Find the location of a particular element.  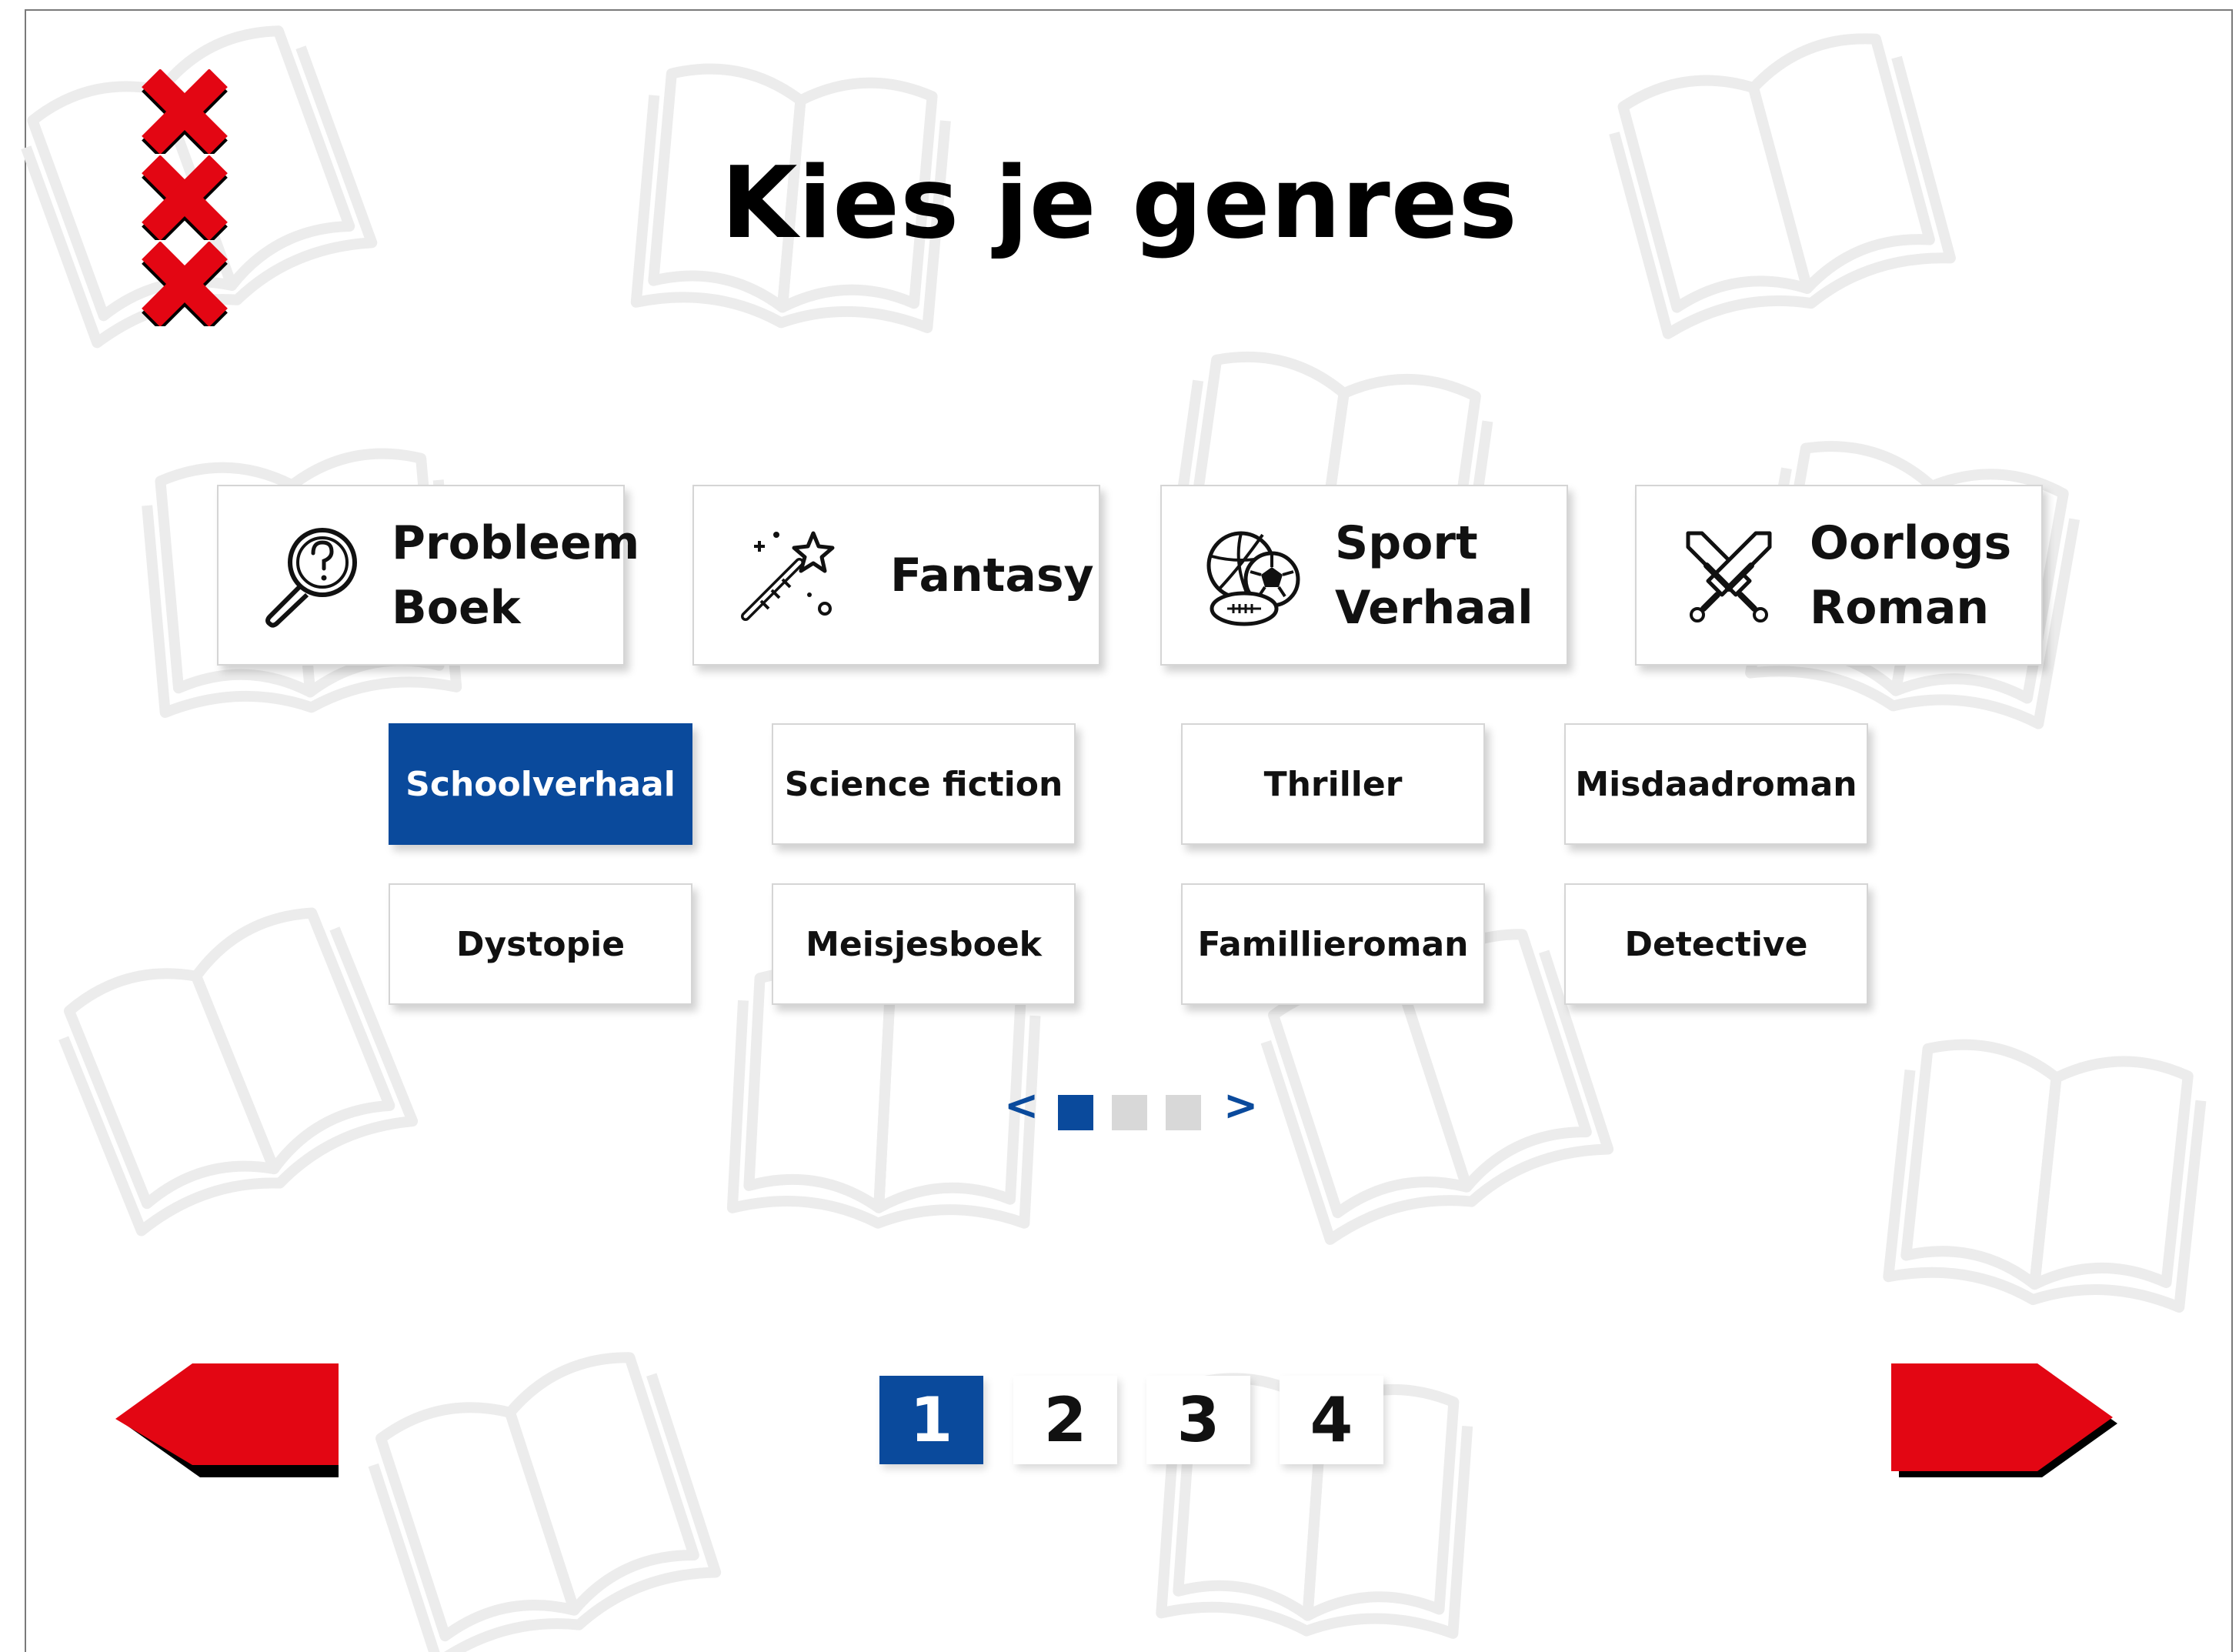

genre-card-probleem-boek: Probleem Boek is located at coordinates (428, 575).